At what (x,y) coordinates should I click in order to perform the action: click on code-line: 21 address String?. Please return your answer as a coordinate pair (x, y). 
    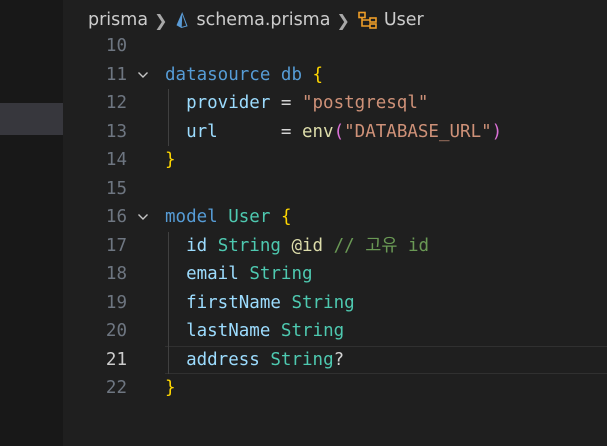
    Looking at the image, I should click on (335, 360).